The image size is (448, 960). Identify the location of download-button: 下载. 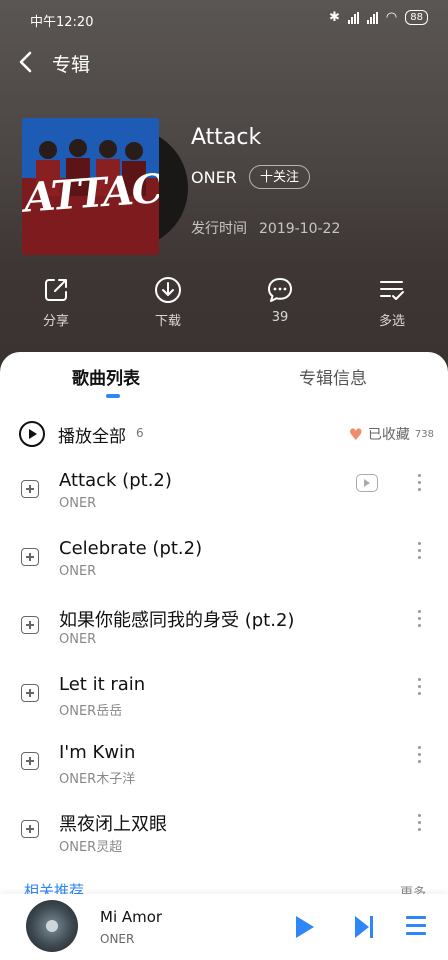
(168, 302).